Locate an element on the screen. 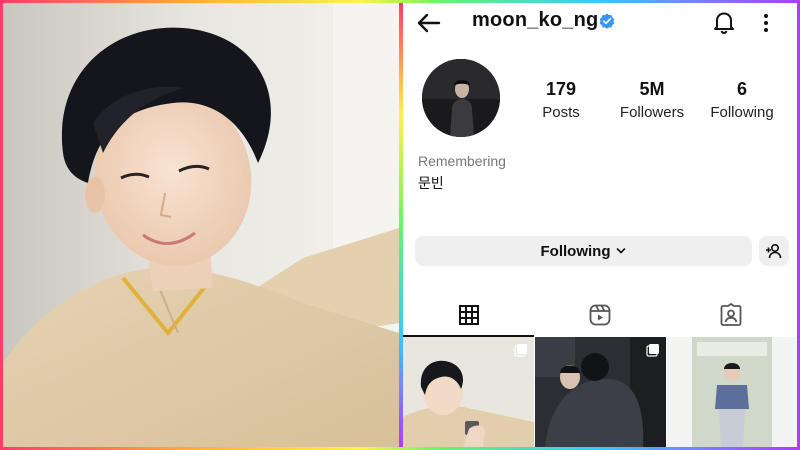  notifications-button is located at coordinates (724, 22).